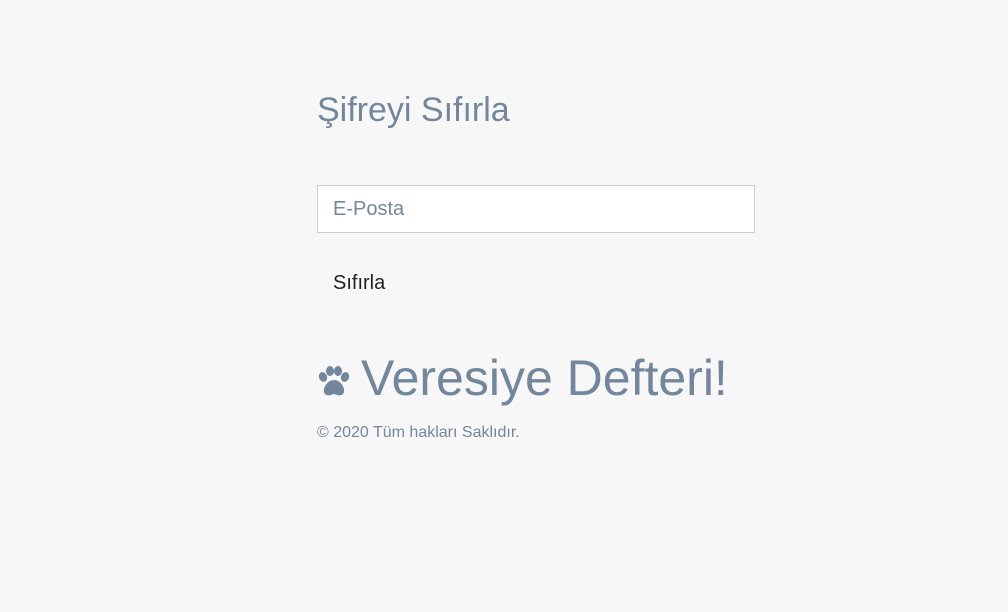 This screenshot has height=612, width=1008. I want to click on copyright-text: © 2020 Tüm hakları Saklıdır., so click(418, 432).